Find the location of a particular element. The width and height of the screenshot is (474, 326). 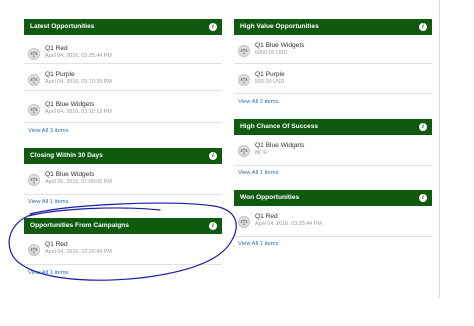

panel-title: Opportunities From Campaigns is located at coordinates (79, 225).